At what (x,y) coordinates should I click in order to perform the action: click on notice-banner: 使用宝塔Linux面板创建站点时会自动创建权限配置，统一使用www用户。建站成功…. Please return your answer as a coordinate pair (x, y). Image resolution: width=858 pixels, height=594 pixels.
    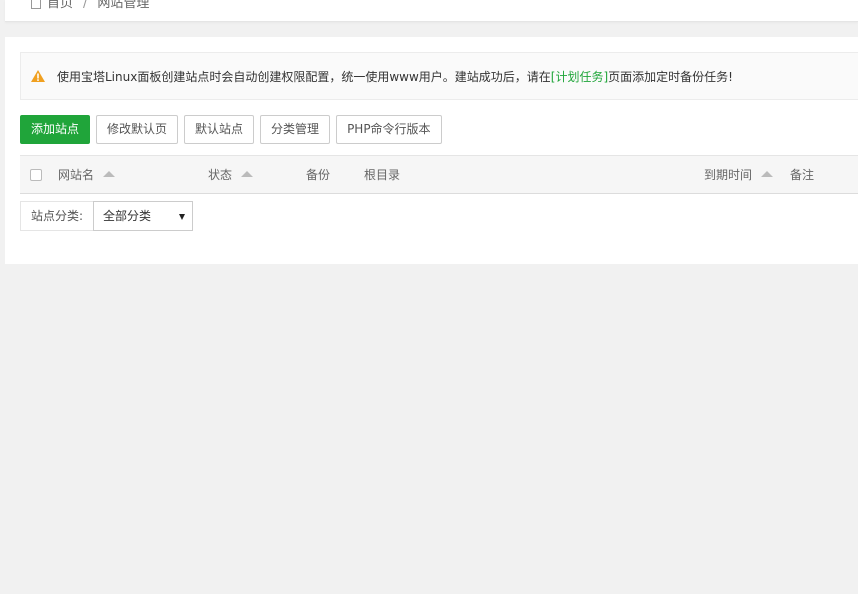
    Looking at the image, I should click on (439, 76).